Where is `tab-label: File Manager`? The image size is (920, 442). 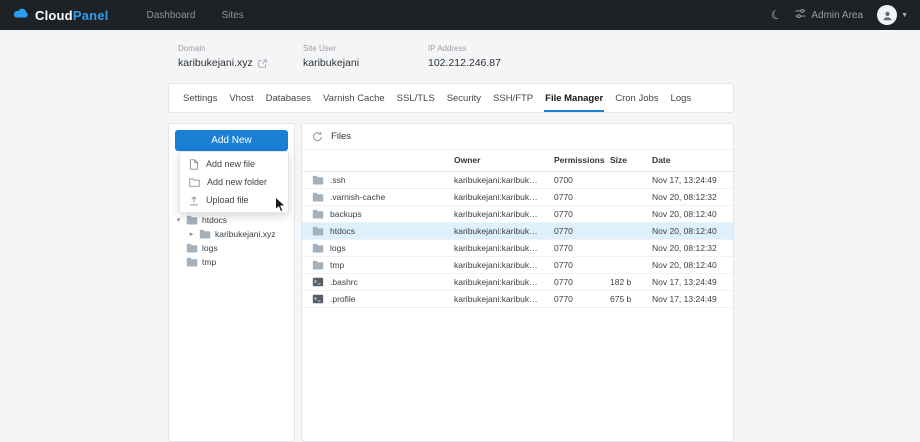
tab-label: File Manager is located at coordinates (574, 98).